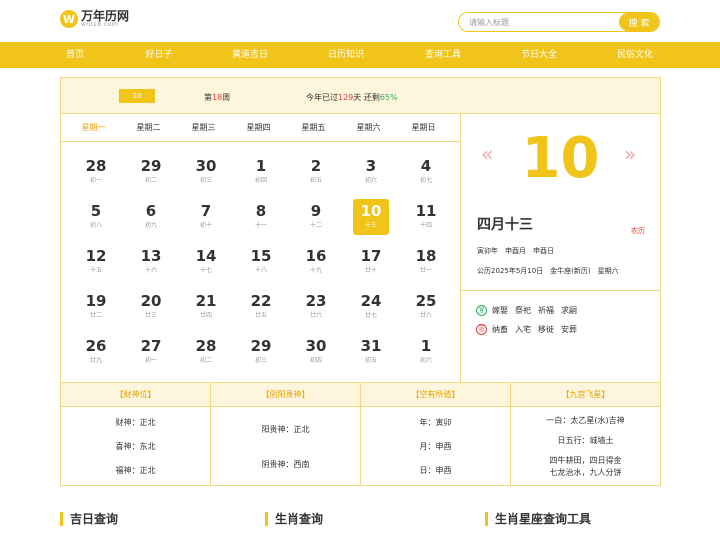  Describe the element at coordinates (93, 127) in the screenshot. I see `weekday-label: 星期一` at that location.